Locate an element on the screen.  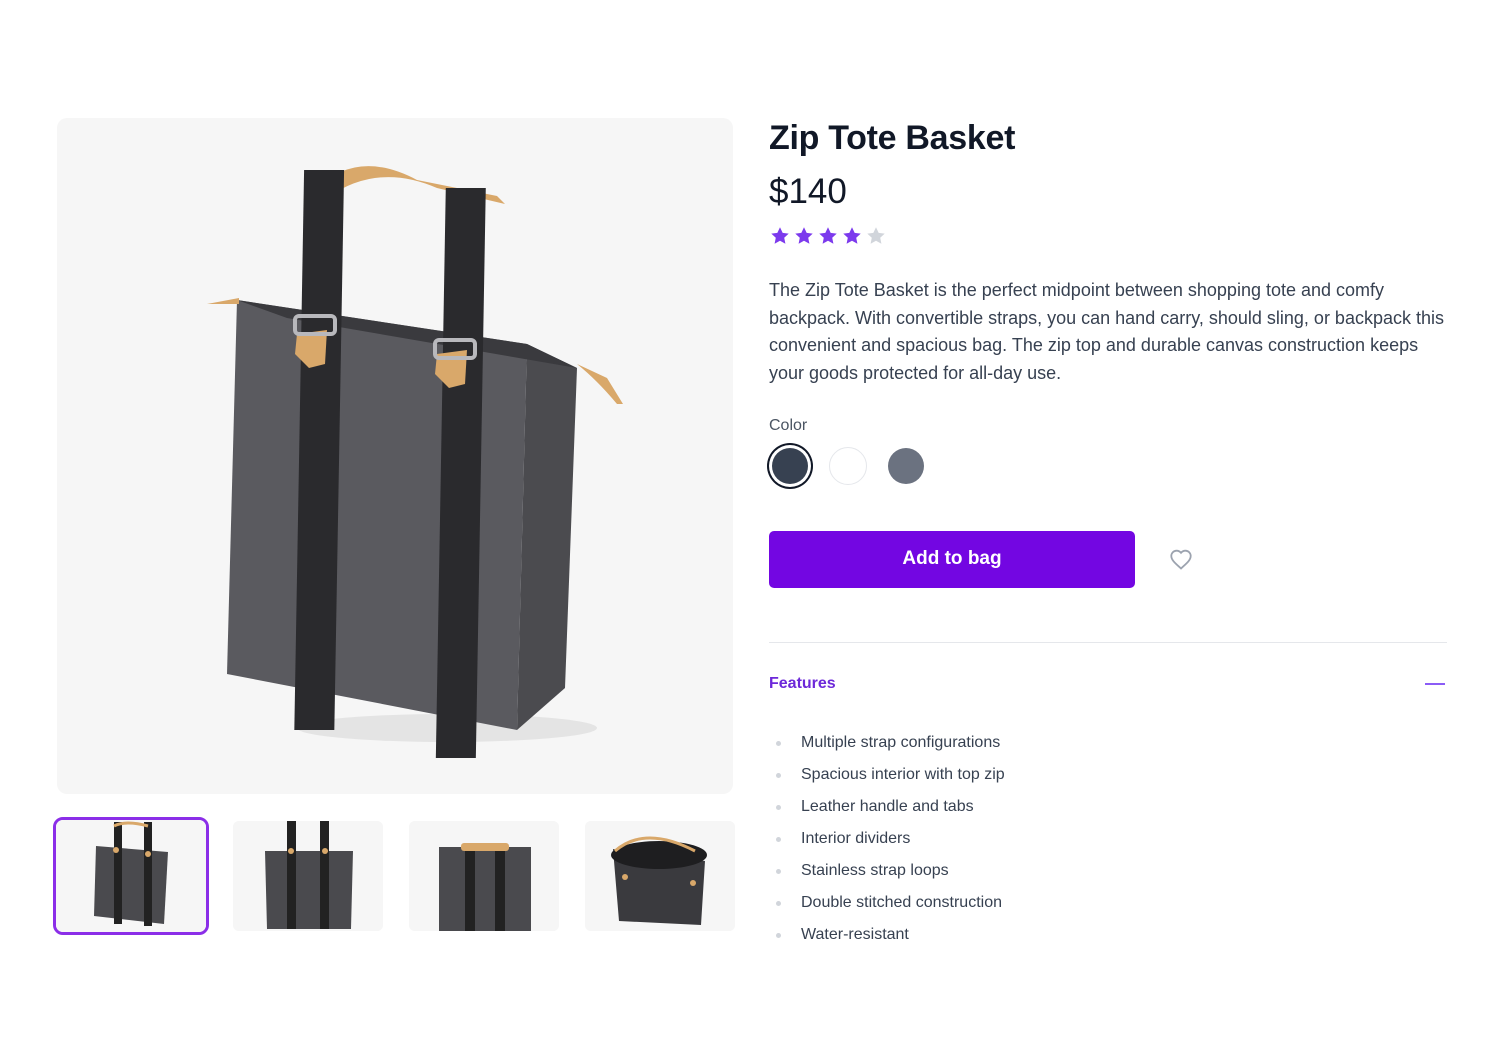
color-label: Color is located at coordinates (788, 425).